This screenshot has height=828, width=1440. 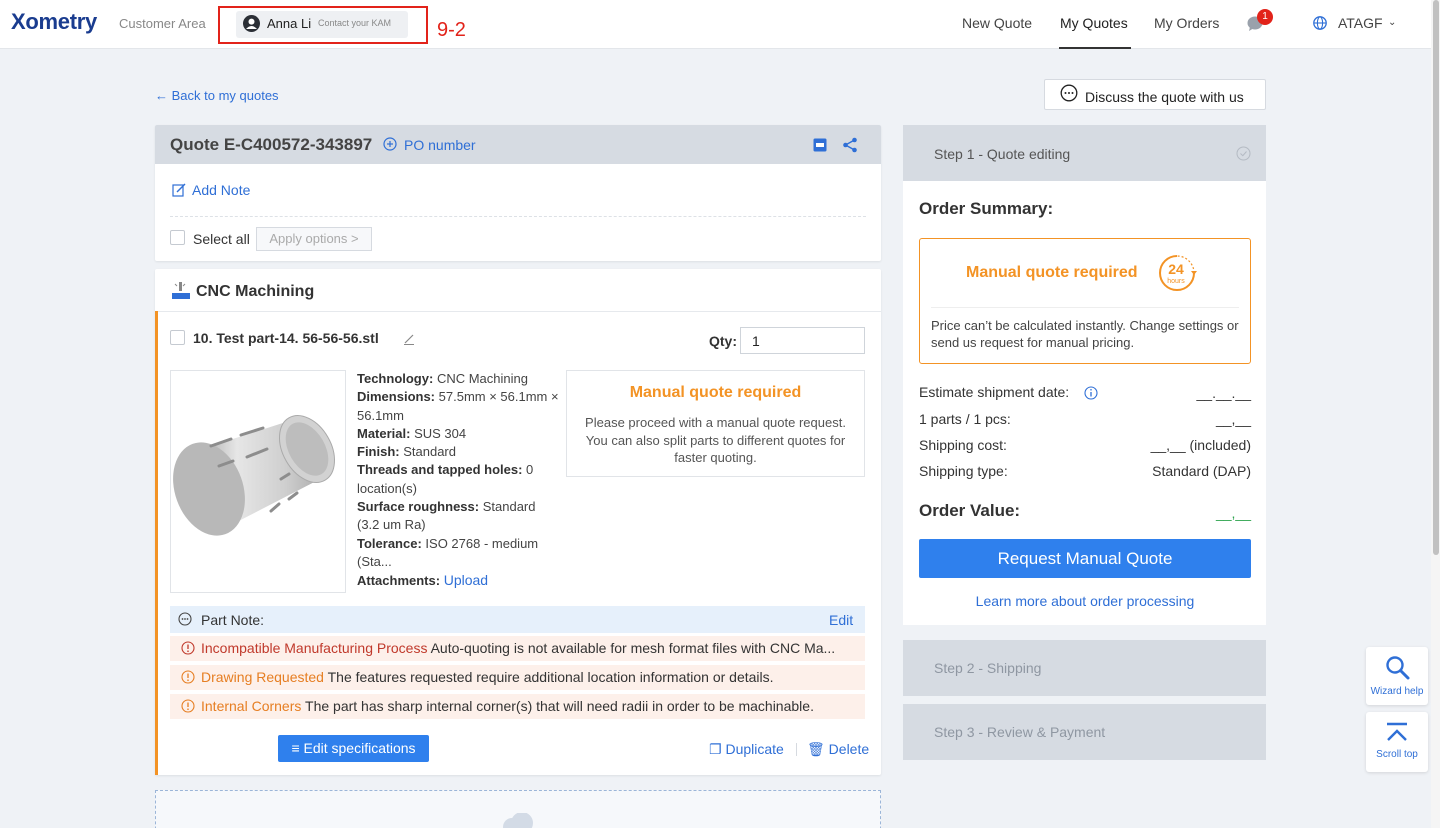 What do you see at coordinates (970, 510) in the screenshot?
I see `order-value-label: Order Value:` at bounding box center [970, 510].